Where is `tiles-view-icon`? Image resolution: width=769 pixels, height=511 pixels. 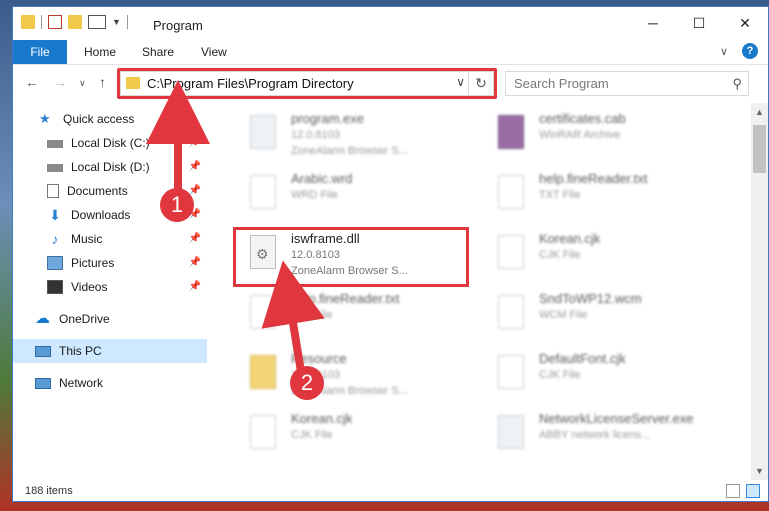
tiles-view-icon is located at coordinates (753, 491).